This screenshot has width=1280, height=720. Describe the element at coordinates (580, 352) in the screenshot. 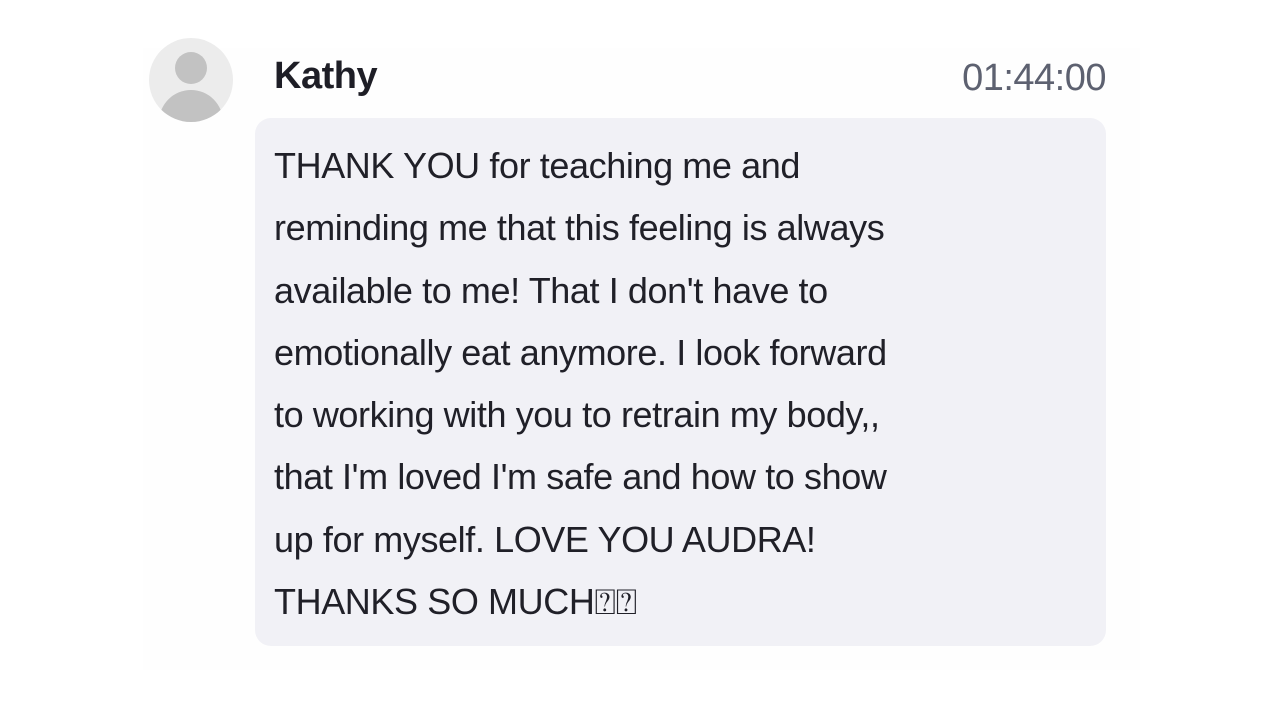

I see `message-line-4: emotionally eat anymore. I look forward` at that location.